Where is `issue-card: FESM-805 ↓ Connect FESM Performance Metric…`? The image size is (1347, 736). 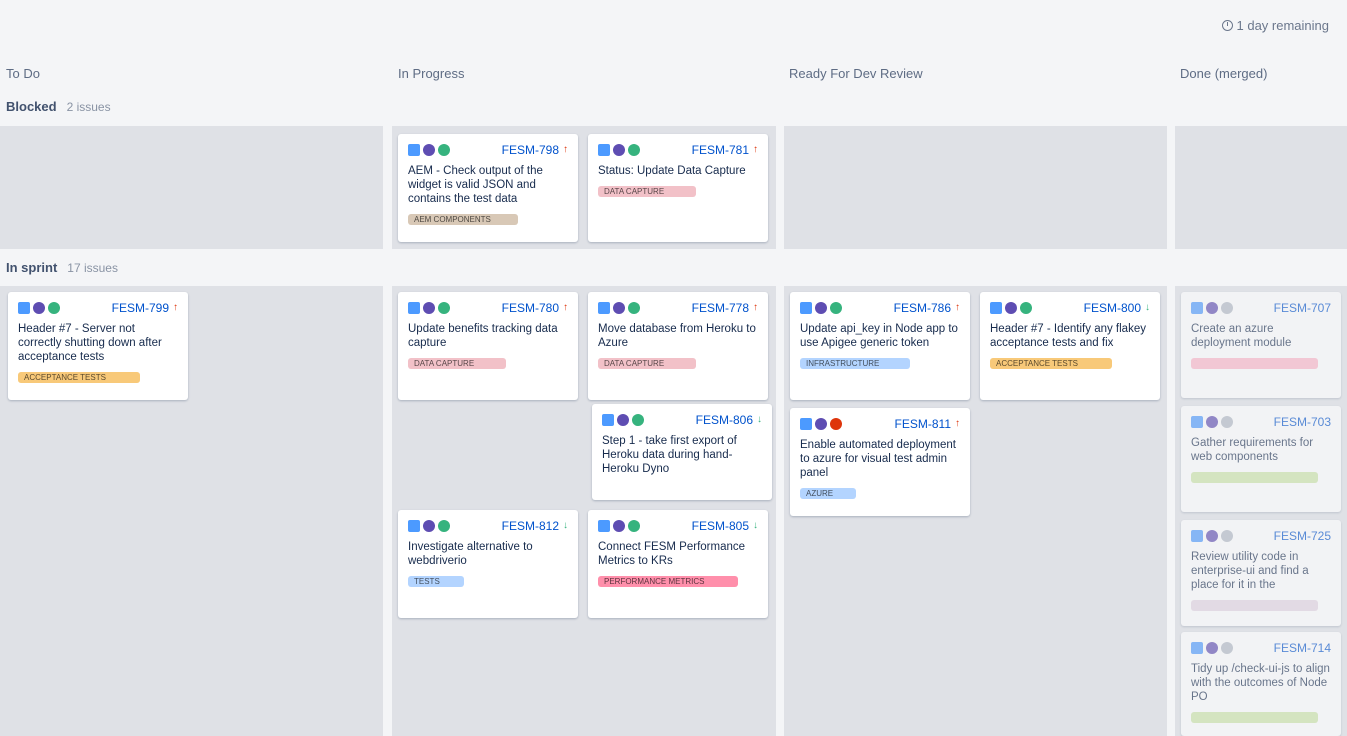
issue-card: FESM-805 ↓ Connect FESM Performance Metric… is located at coordinates (678, 564).